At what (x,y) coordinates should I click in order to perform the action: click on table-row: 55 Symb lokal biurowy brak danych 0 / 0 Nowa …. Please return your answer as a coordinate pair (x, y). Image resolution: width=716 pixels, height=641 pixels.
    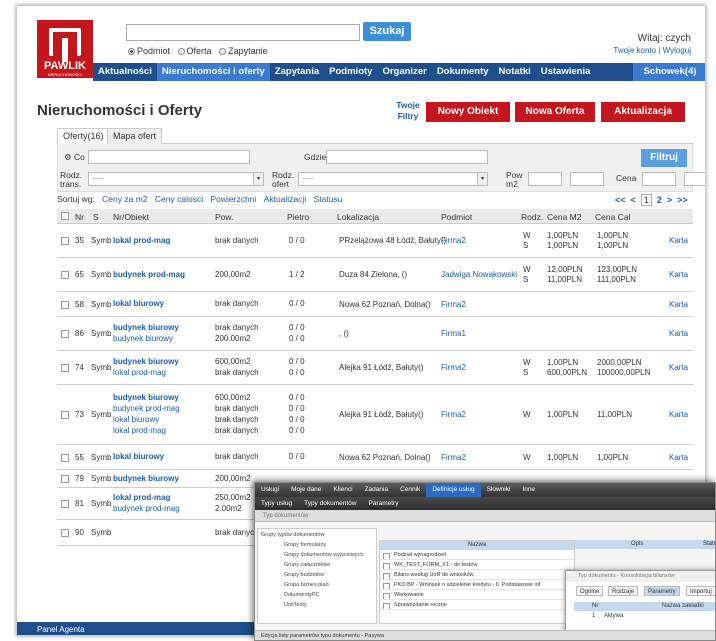
    Looking at the image, I should click on (375, 457).